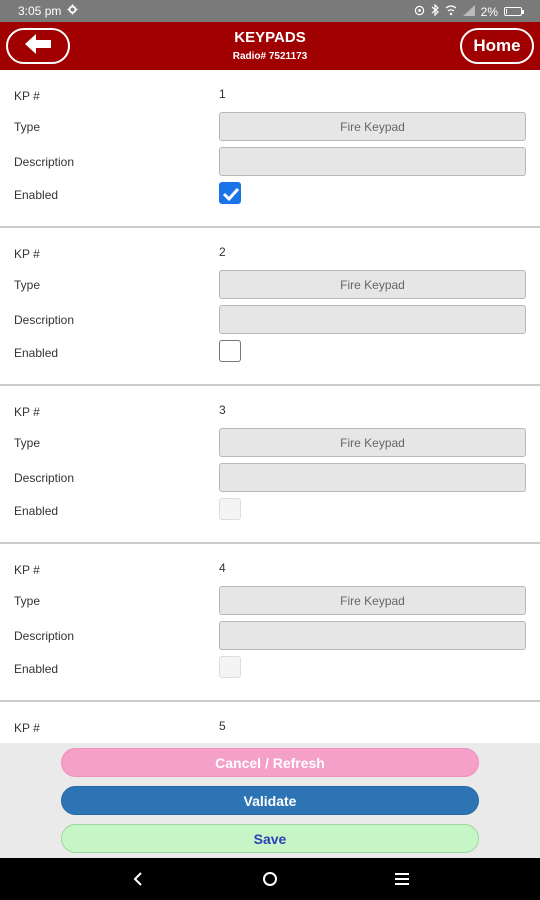 The image size is (540, 900). I want to click on kp-number: 4, so click(222, 568).